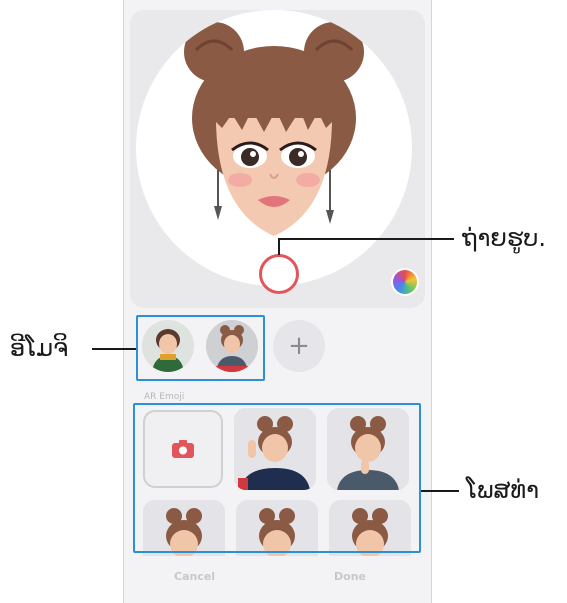 The width and height of the screenshot is (567, 603). Describe the element at coordinates (274, 129) in the screenshot. I see `avatar-face-illustration` at that location.